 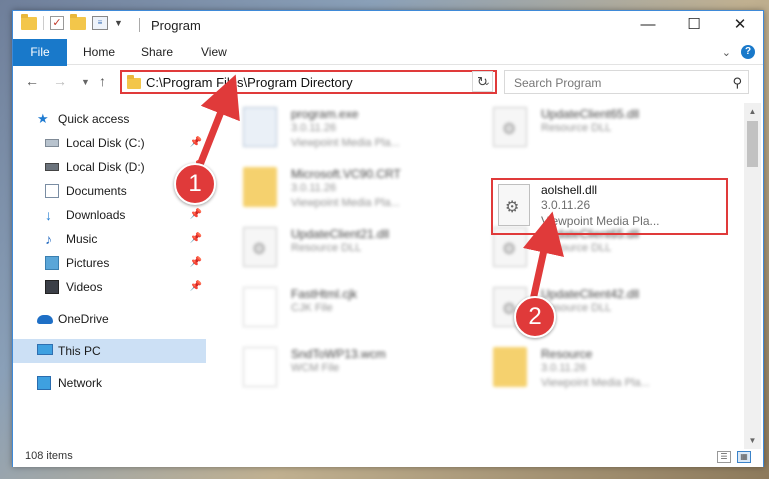 What do you see at coordinates (52, 287) in the screenshot?
I see `videos-icon` at bounding box center [52, 287].